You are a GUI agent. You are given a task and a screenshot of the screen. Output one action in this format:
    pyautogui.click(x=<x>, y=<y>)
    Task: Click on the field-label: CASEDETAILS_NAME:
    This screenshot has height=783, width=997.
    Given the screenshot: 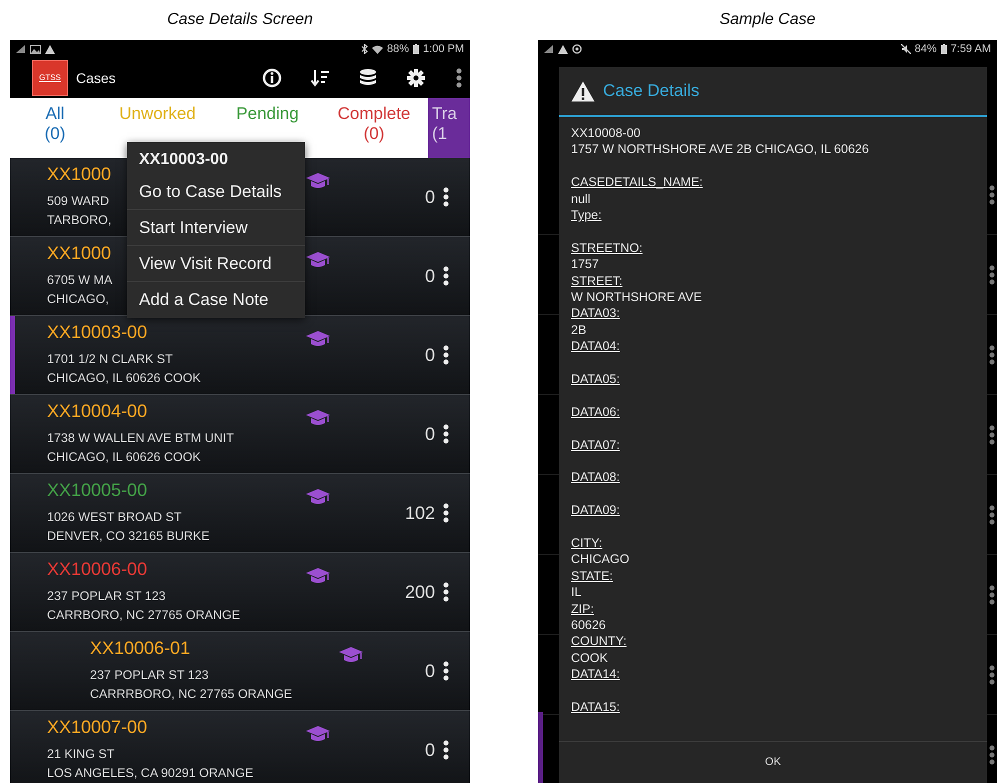 What is the action you would take?
    pyautogui.click(x=637, y=182)
    